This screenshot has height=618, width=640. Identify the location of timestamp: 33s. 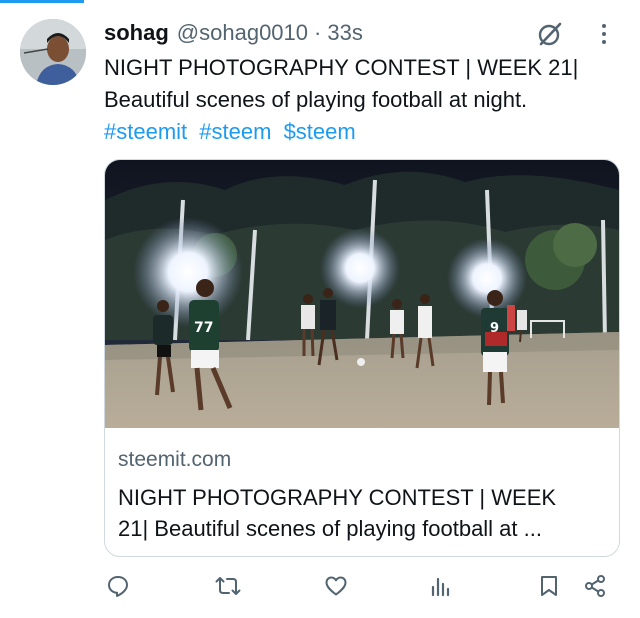
(344, 33).